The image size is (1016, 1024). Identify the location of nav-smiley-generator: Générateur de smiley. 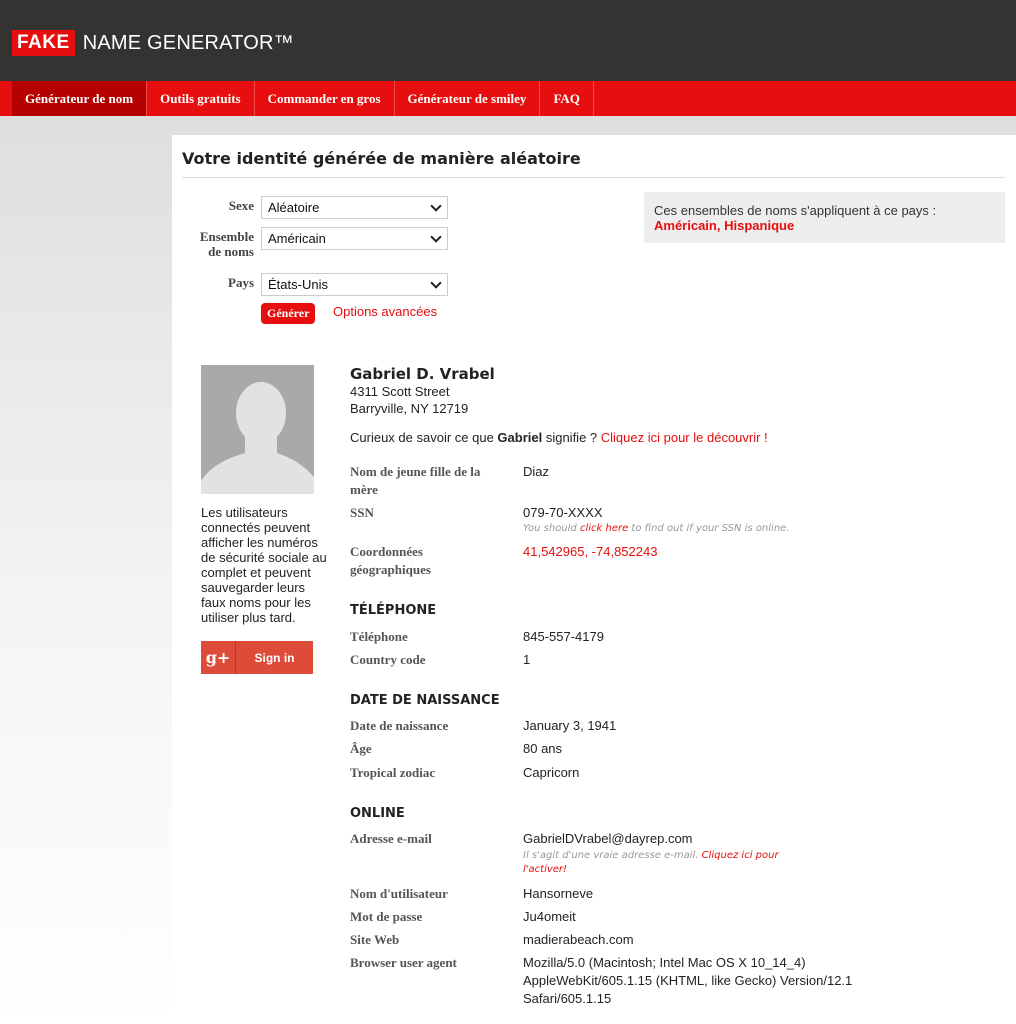
(468, 98).